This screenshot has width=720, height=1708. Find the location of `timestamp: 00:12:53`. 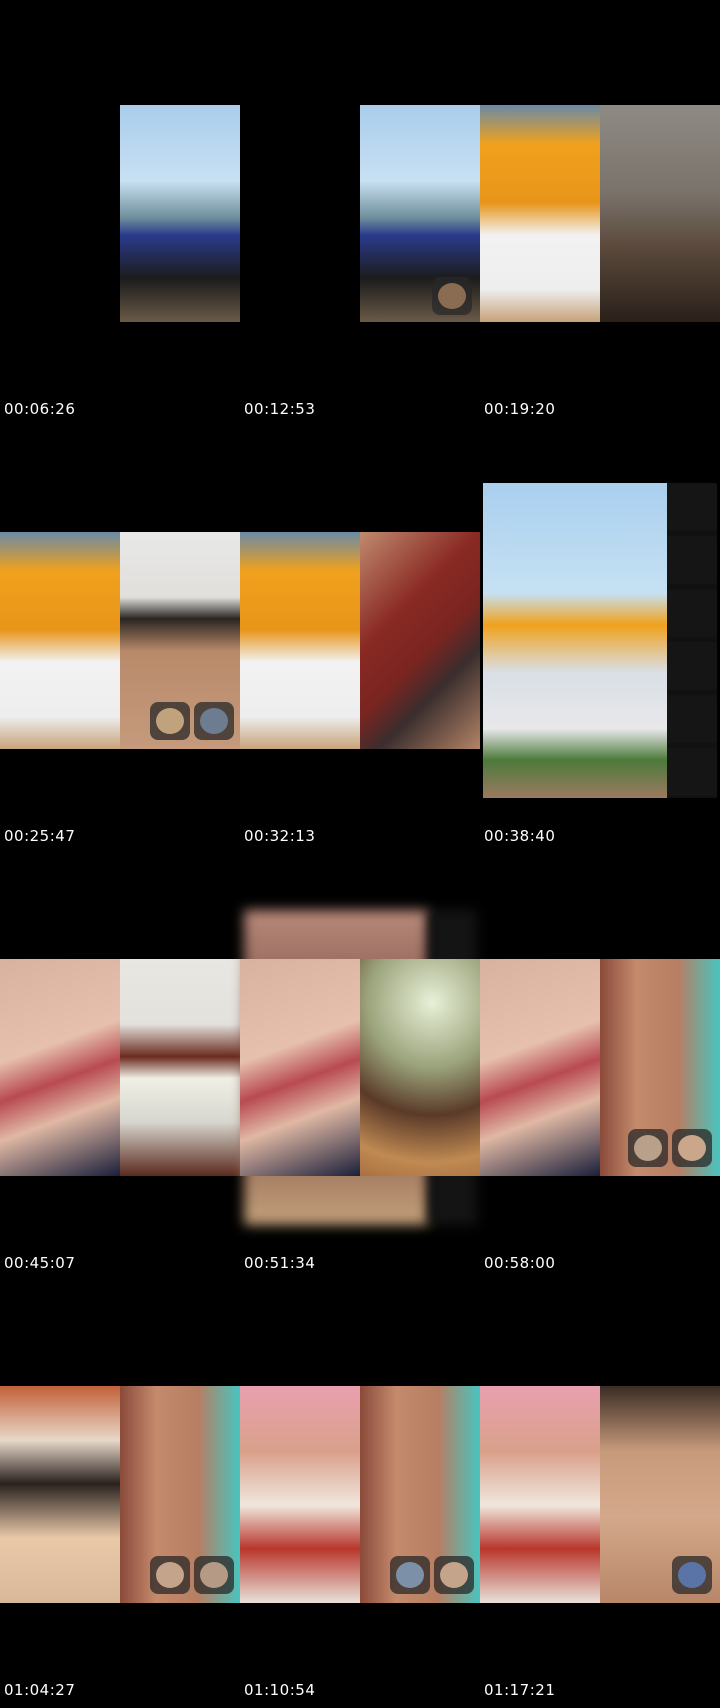

timestamp: 00:12:53 is located at coordinates (280, 409).